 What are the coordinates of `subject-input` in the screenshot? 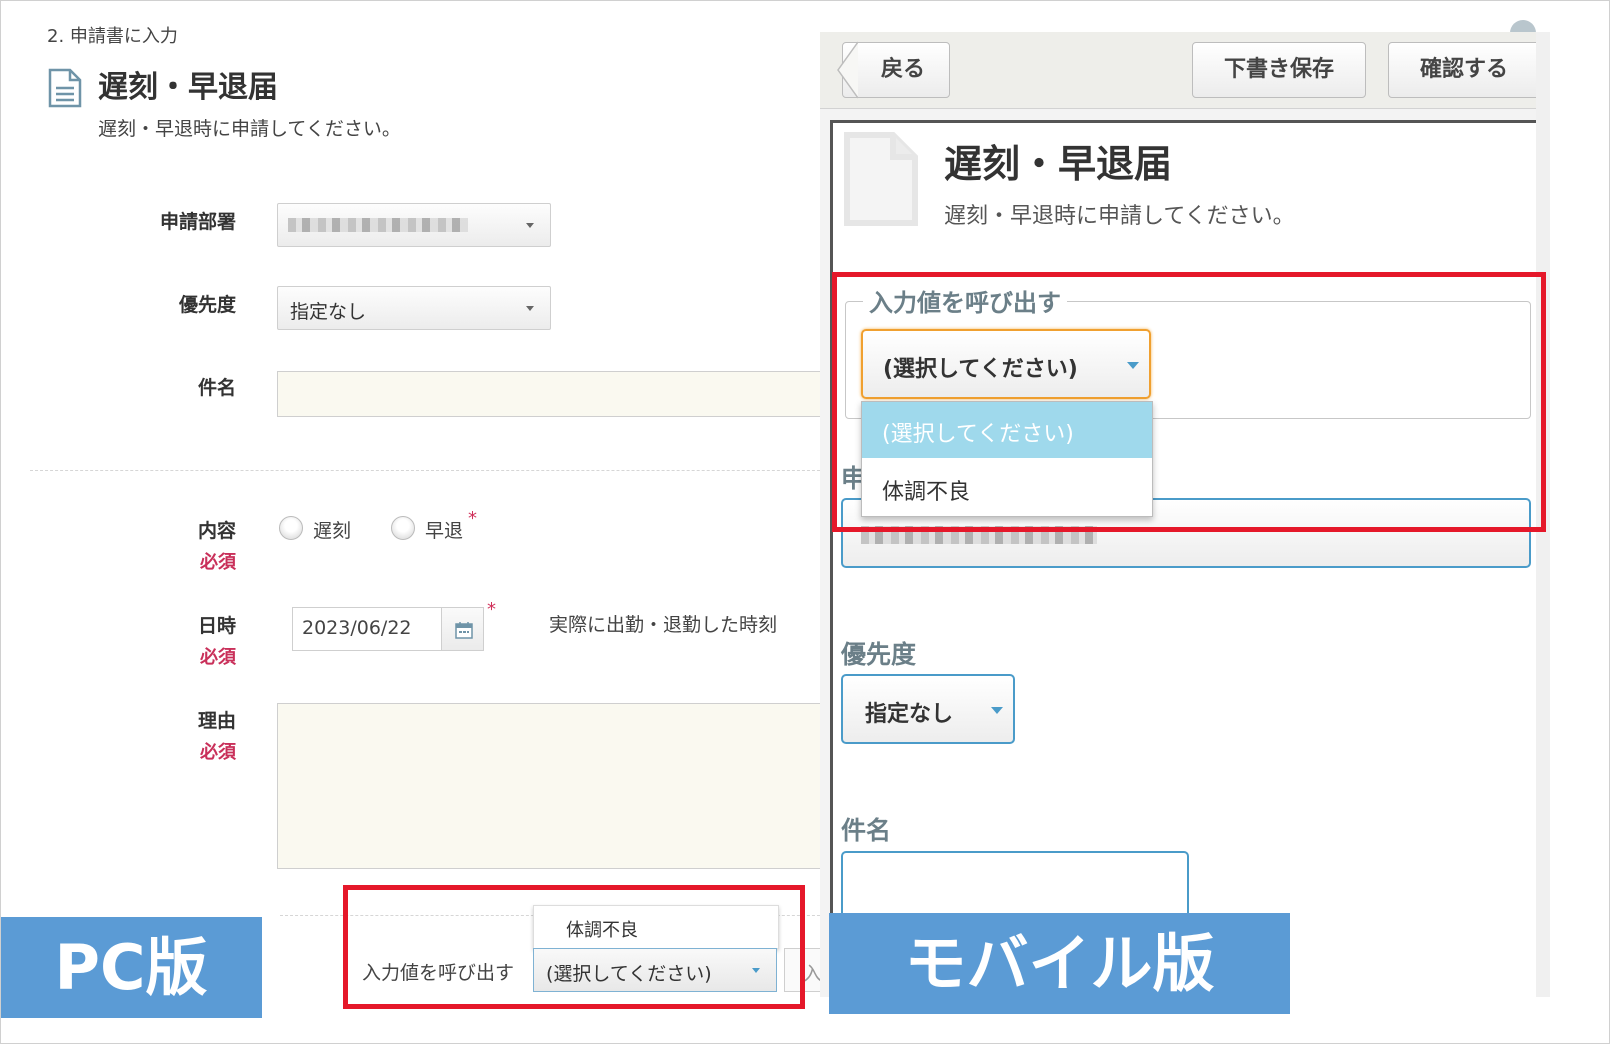 It's located at (554, 394).